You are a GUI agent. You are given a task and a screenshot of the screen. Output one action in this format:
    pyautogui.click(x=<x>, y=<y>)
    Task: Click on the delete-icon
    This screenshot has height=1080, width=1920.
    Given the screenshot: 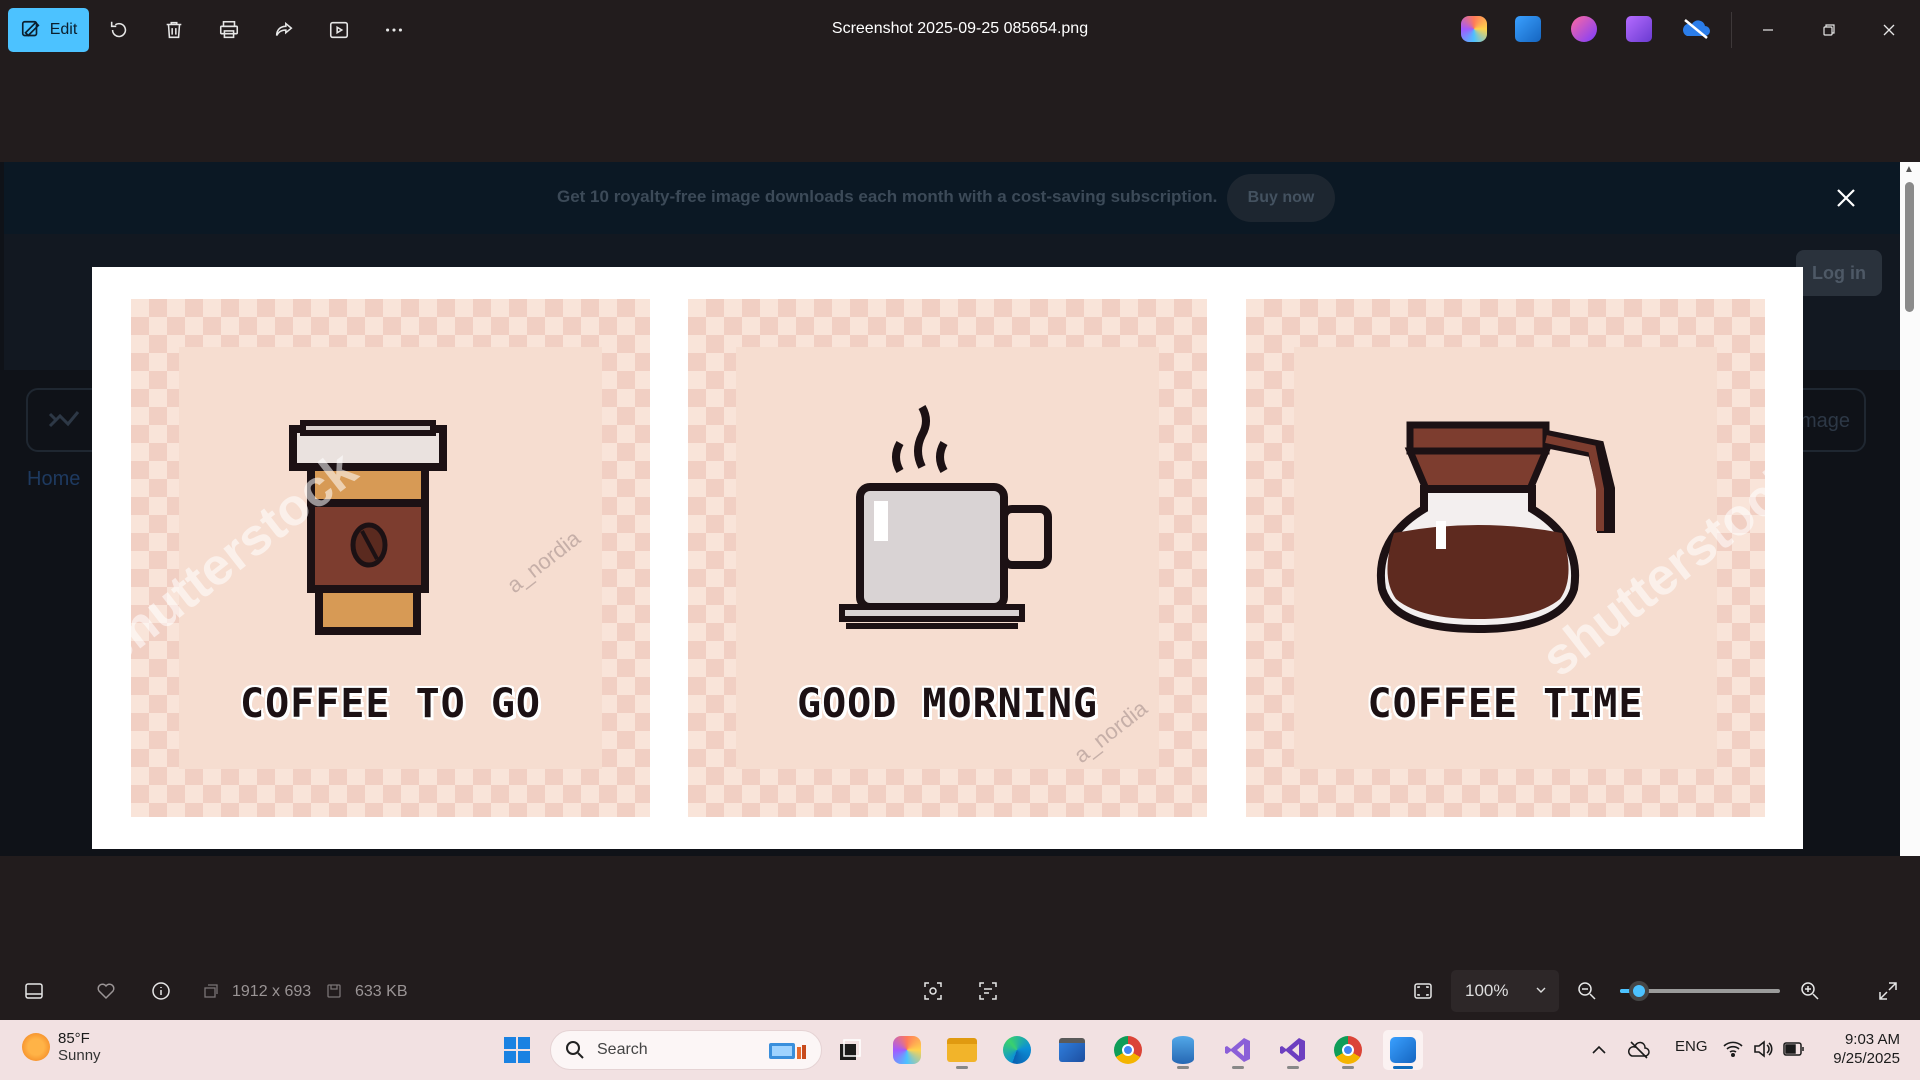 What is the action you would take?
    pyautogui.click(x=174, y=30)
    